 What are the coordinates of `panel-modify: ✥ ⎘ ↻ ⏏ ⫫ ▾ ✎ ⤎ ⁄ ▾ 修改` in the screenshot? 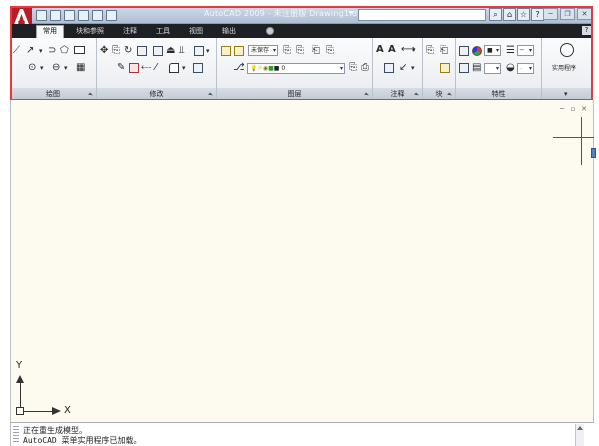 It's located at (157, 69).